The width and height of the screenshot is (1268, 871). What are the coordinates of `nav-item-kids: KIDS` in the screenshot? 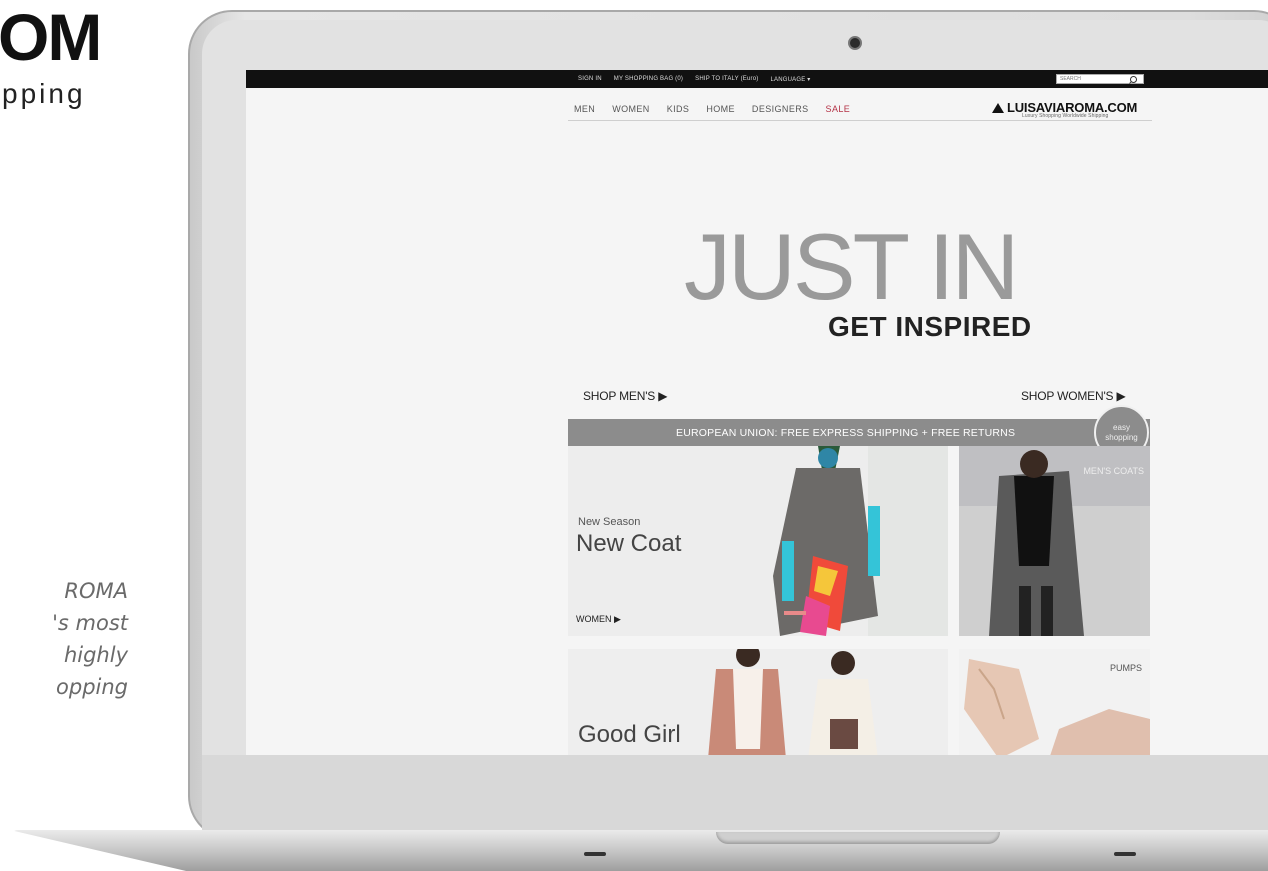 It's located at (678, 109).